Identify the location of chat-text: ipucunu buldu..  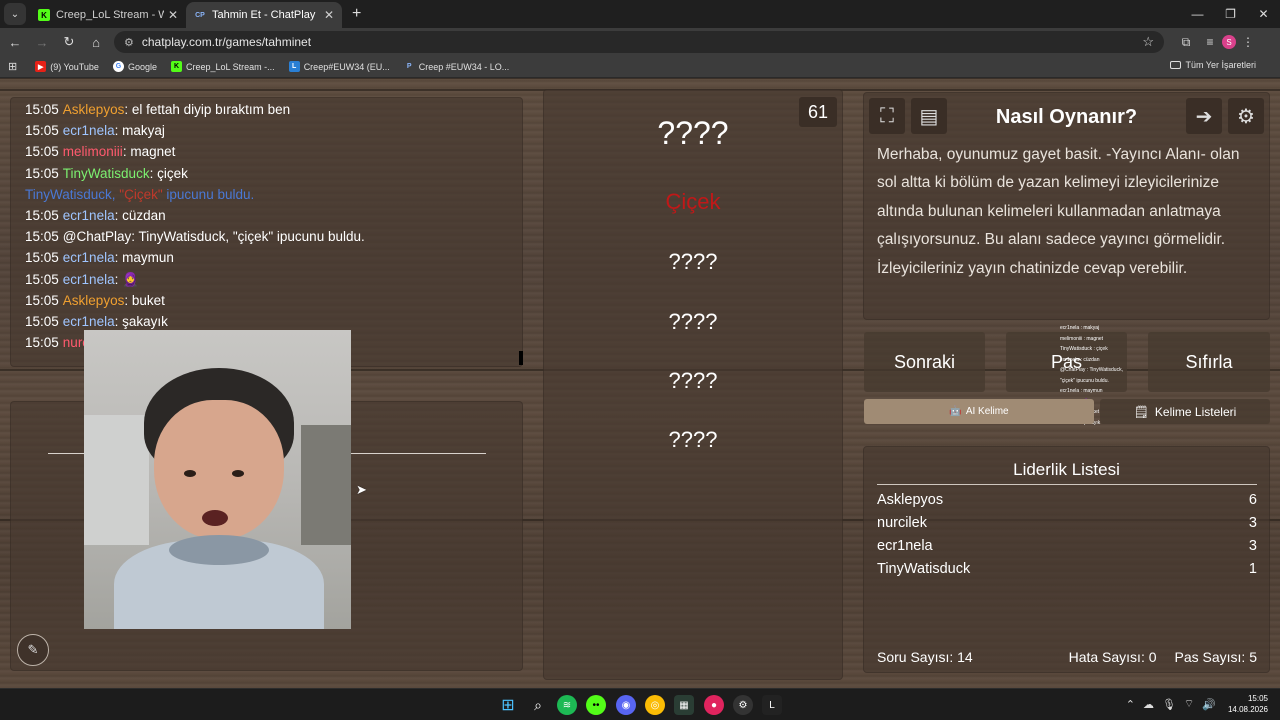
(210, 194).